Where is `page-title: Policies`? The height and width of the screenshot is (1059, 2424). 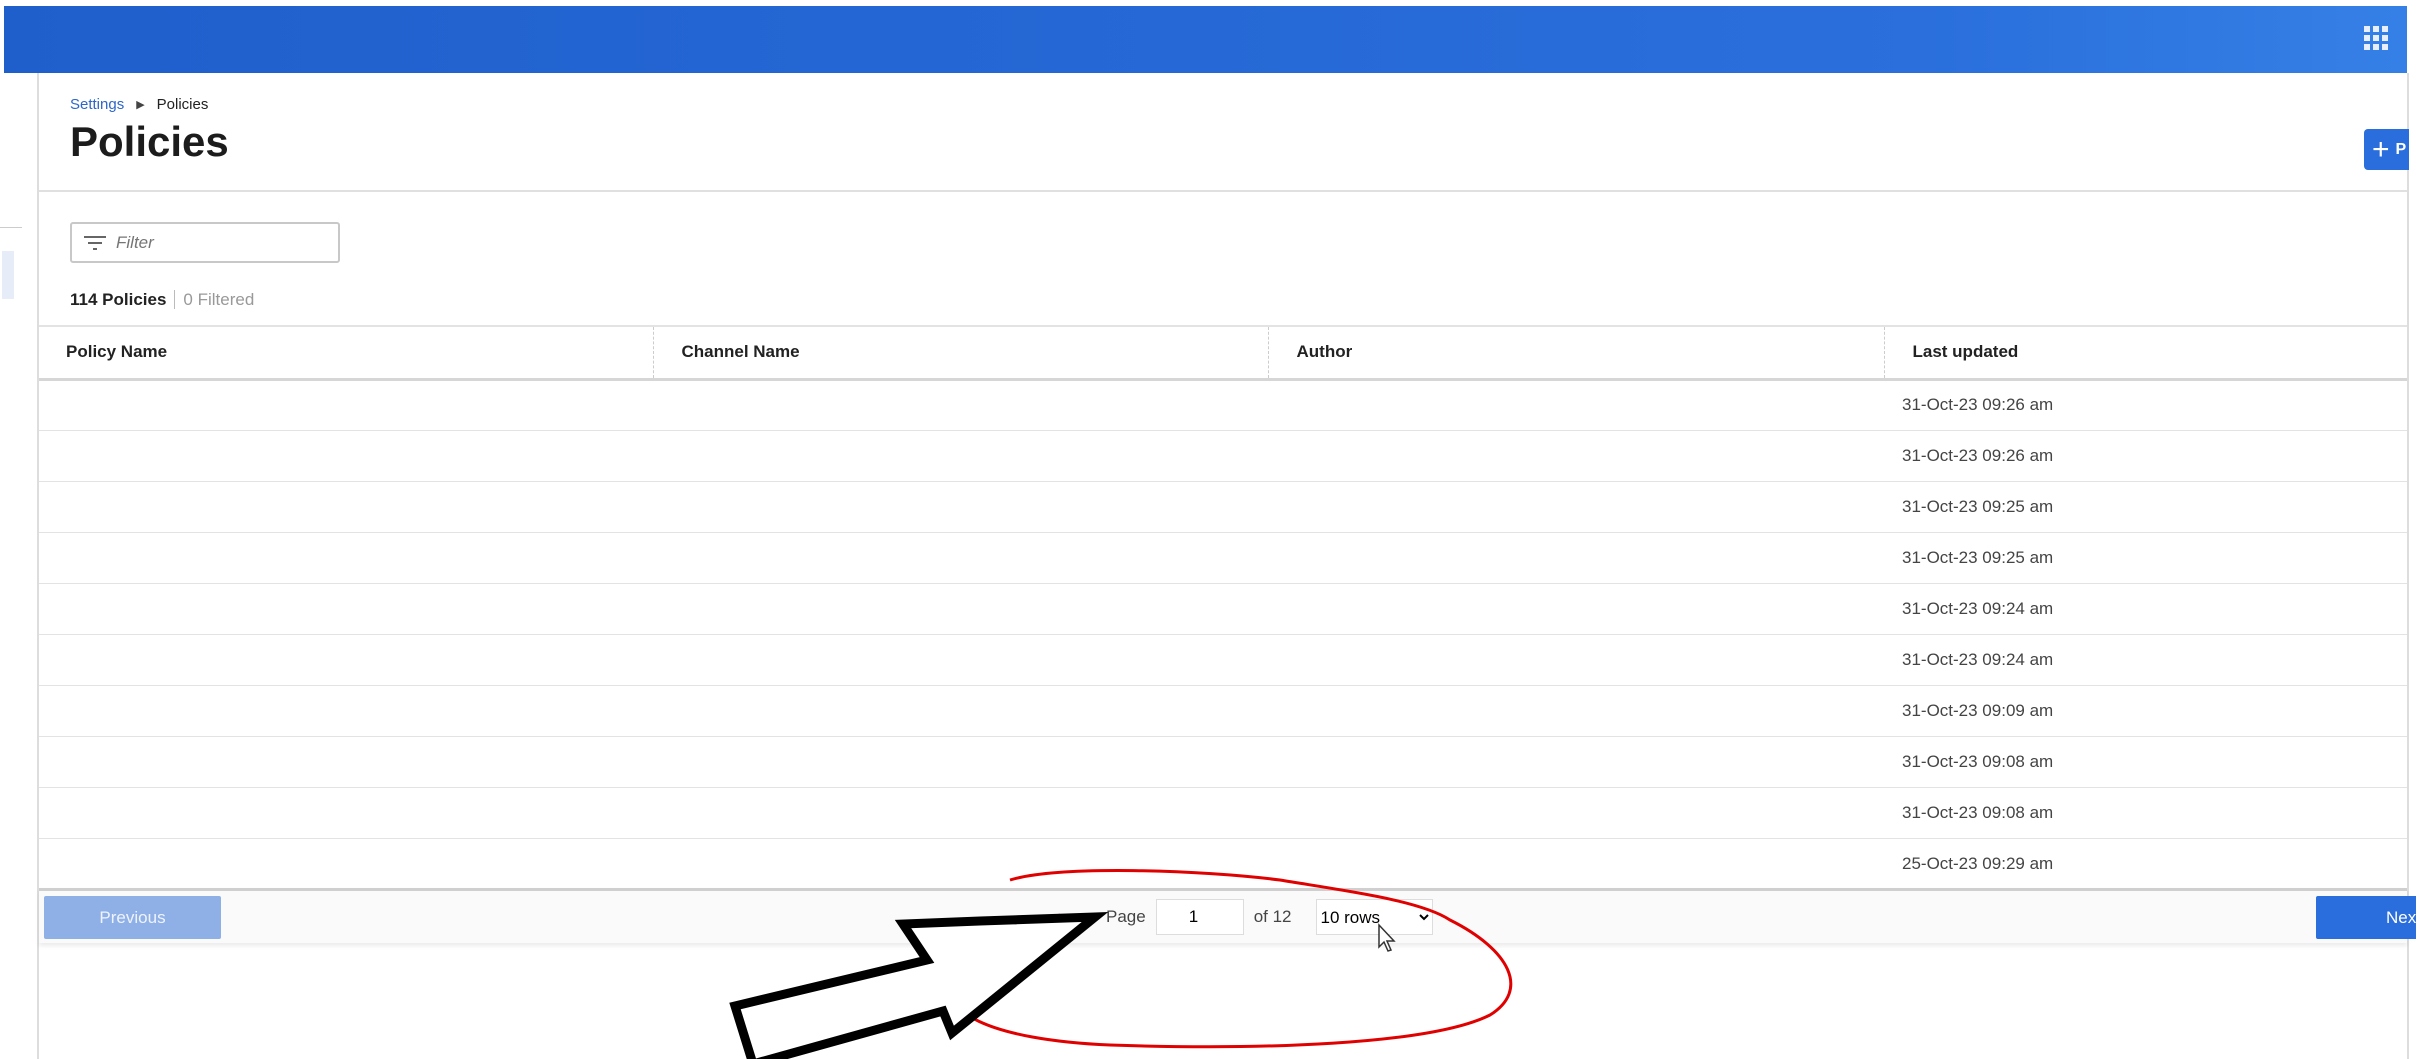 page-title: Policies is located at coordinates (149, 141).